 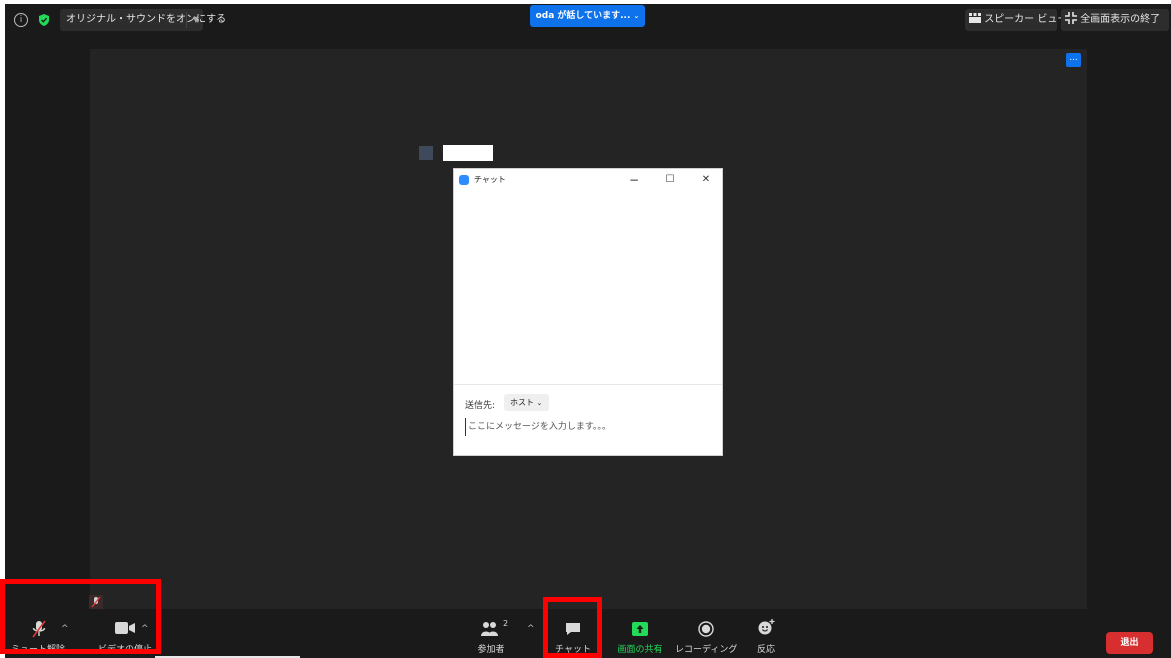 I want to click on chat-message-list, so click(x=588, y=287).